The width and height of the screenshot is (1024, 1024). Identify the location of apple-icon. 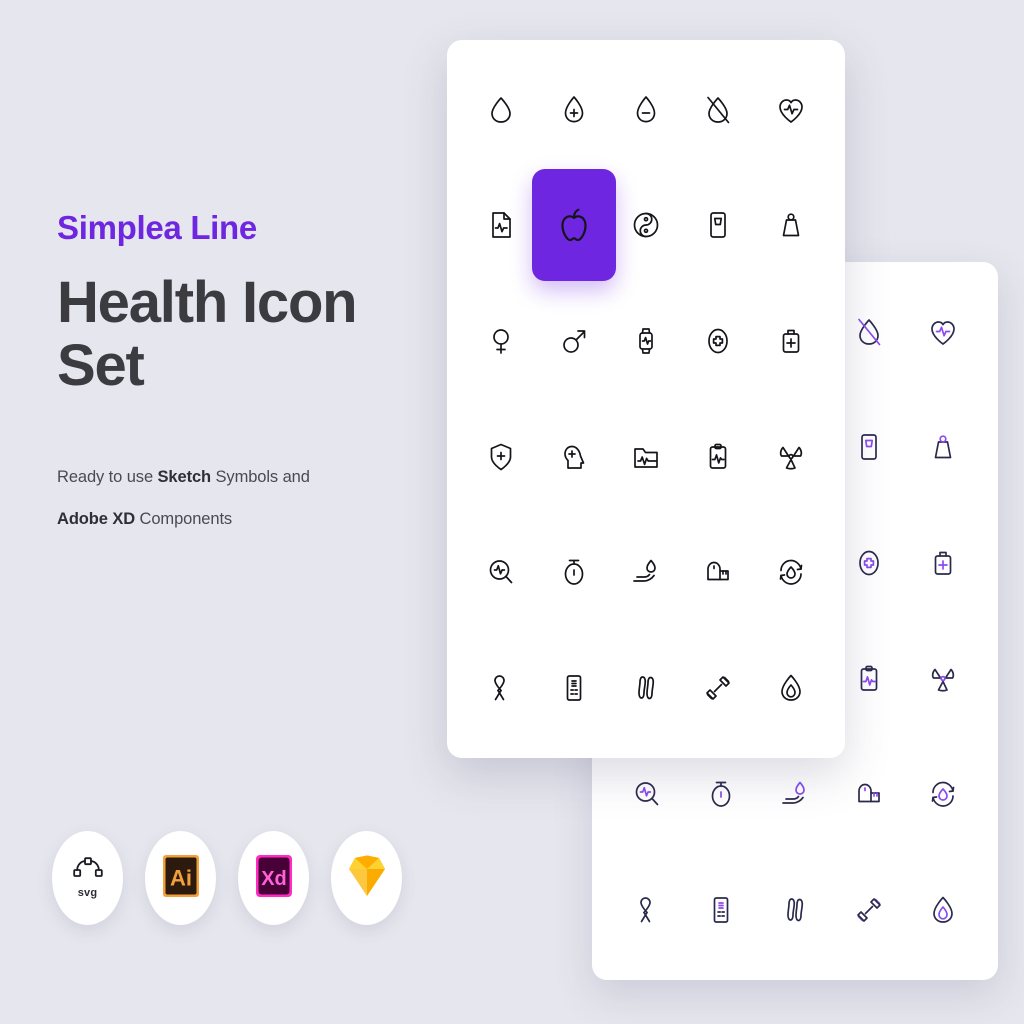
(574, 226).